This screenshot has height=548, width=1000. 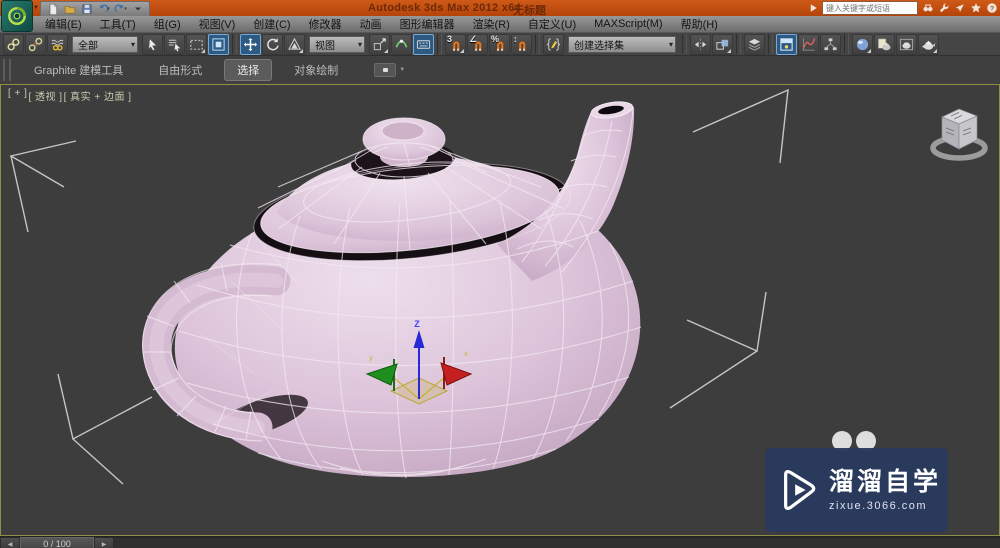 I want to click on menu-item-5: 修改器, so click(x=325, y=24).